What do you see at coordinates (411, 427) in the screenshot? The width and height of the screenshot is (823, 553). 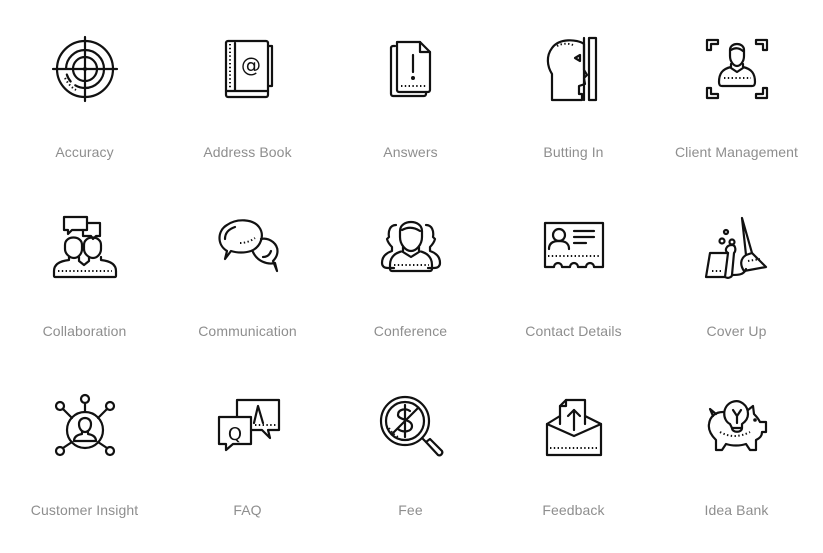 I see `dollar-search-icon` at bounding box center [411, 427].